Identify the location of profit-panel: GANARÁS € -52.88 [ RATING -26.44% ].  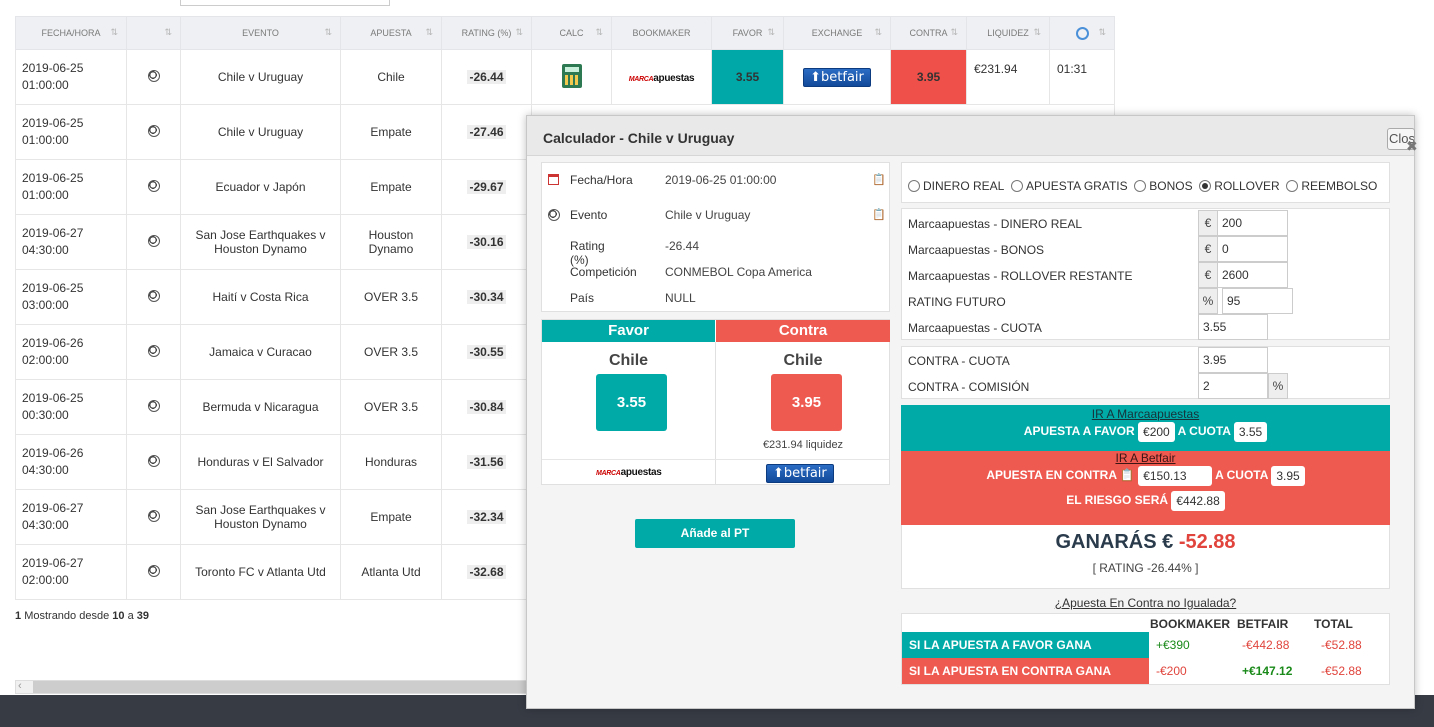
(1145, 557).